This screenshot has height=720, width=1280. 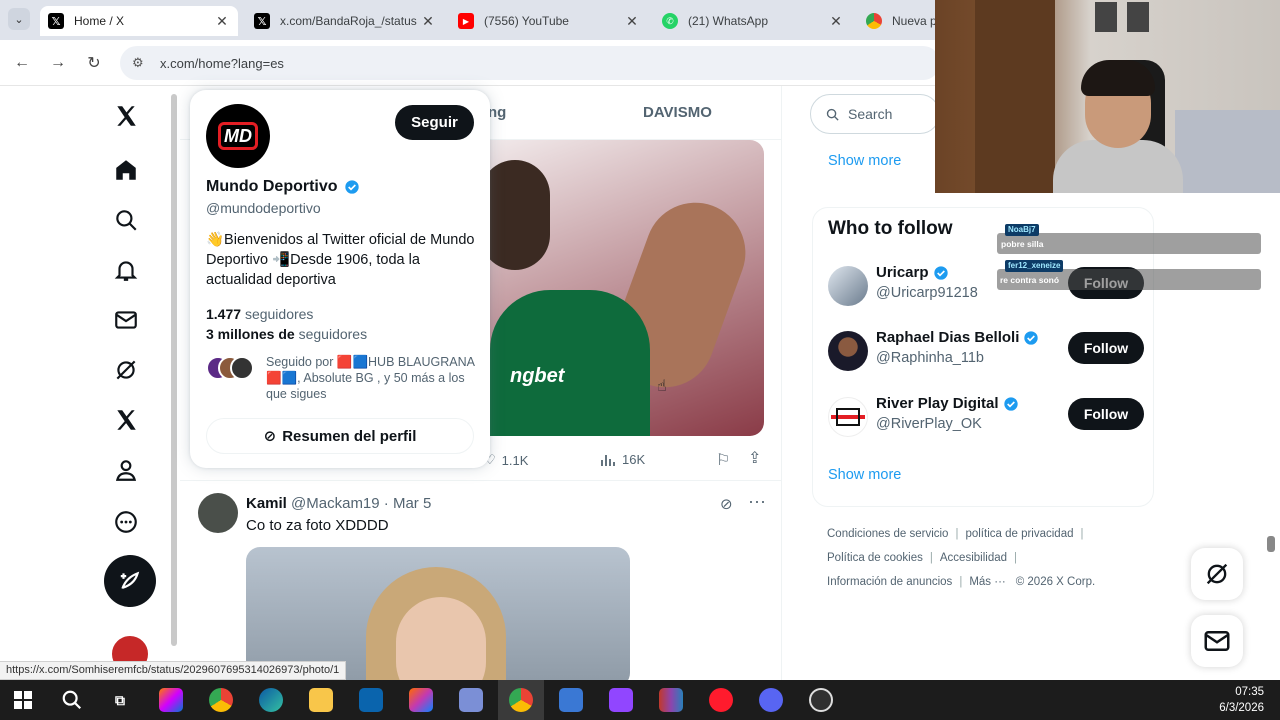 I want to click on twitch-icon, so click(x=621, y=700).